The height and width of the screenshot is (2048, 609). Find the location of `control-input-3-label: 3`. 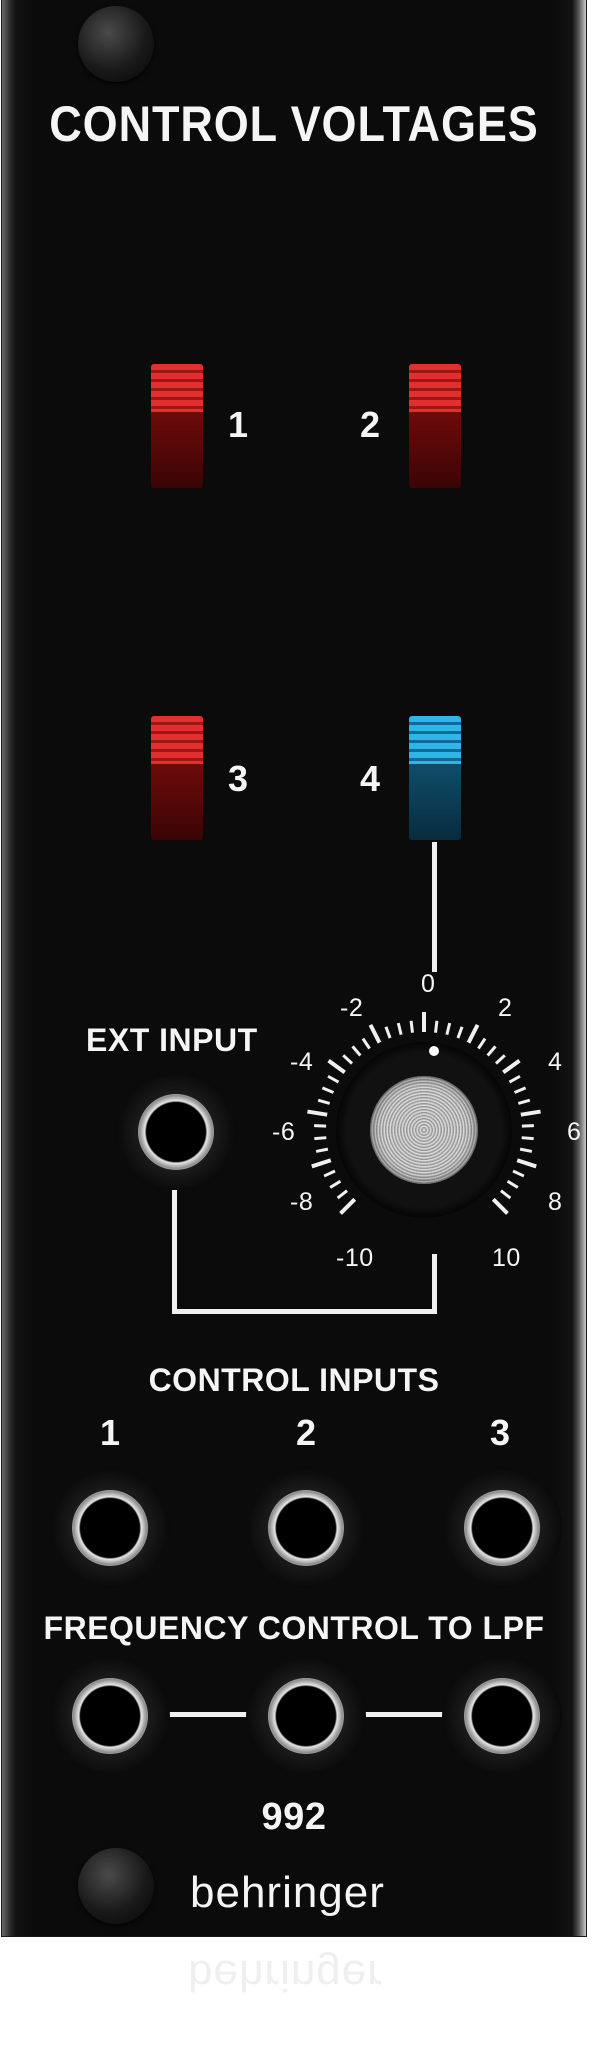

control-input-3-label: 3 is located at coordinates (500, 1432).